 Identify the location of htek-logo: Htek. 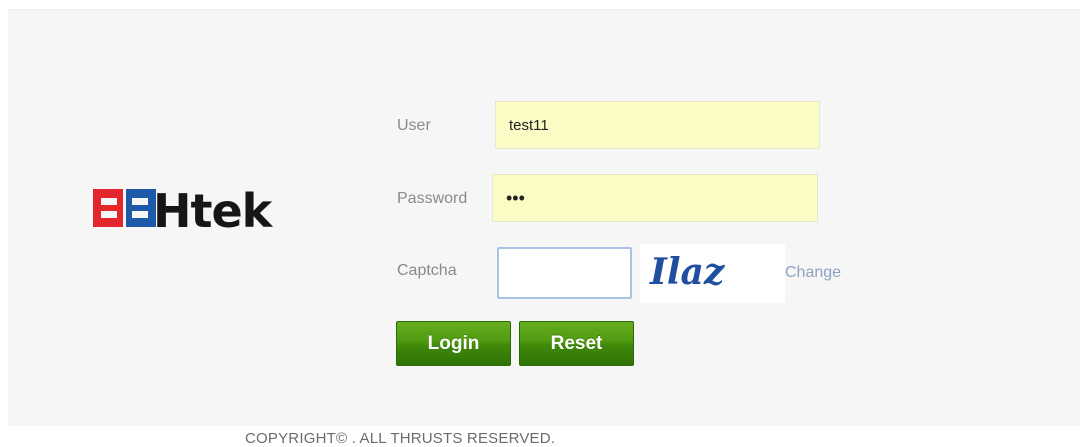
(184, 210).